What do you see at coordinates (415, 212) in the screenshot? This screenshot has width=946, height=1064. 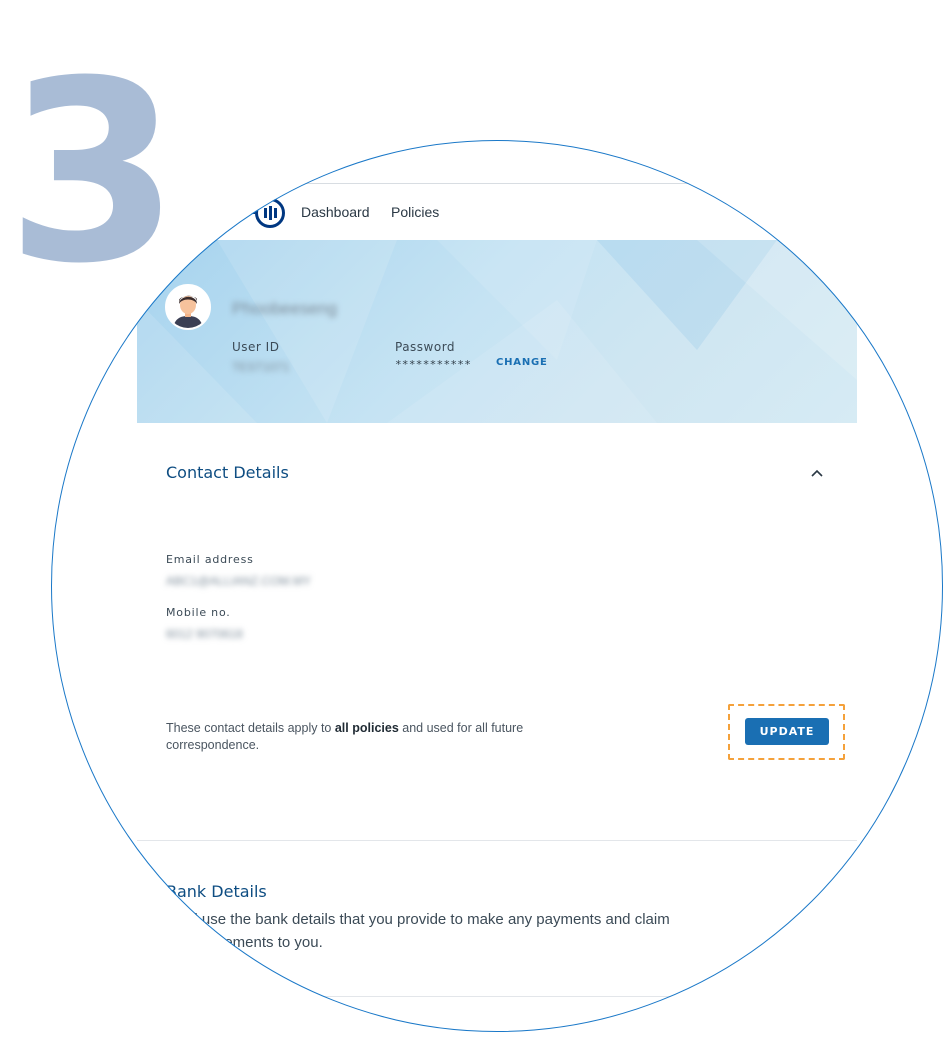 I see `nav-policies-link: Policies` at bounding box center [415, 212].